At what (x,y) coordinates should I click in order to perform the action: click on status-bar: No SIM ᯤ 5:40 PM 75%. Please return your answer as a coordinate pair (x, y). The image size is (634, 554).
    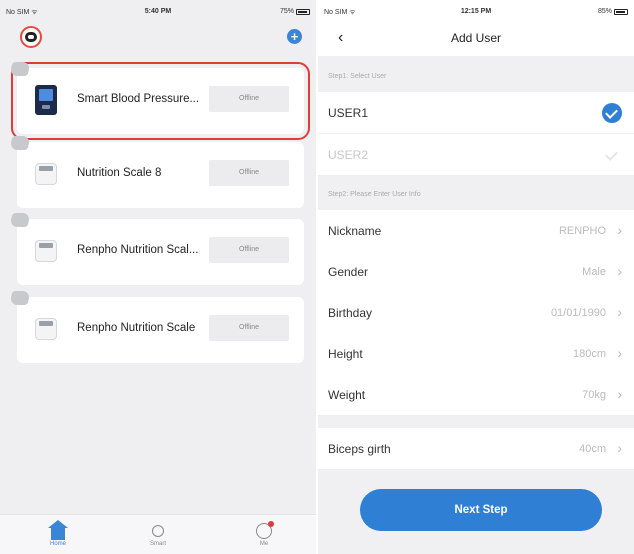
    Looking at the image, I should click on (158, 10).